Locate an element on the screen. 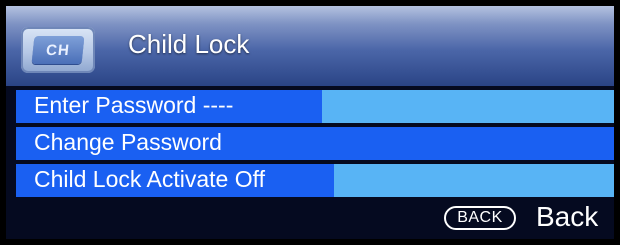 The image size is (620, 245). channel-category-icon: CH is located at coordinates (58, 50).